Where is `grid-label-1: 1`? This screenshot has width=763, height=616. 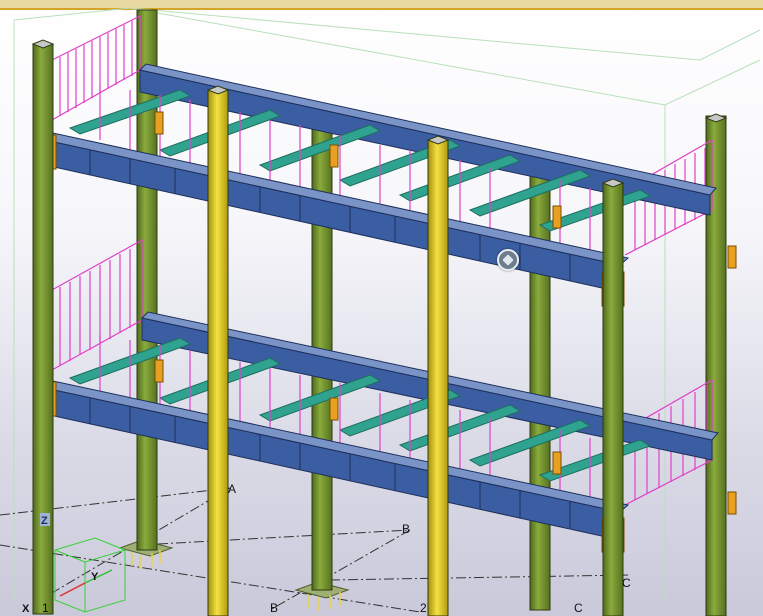
grid-label-1: 1 is located at coordinates (45, 608).